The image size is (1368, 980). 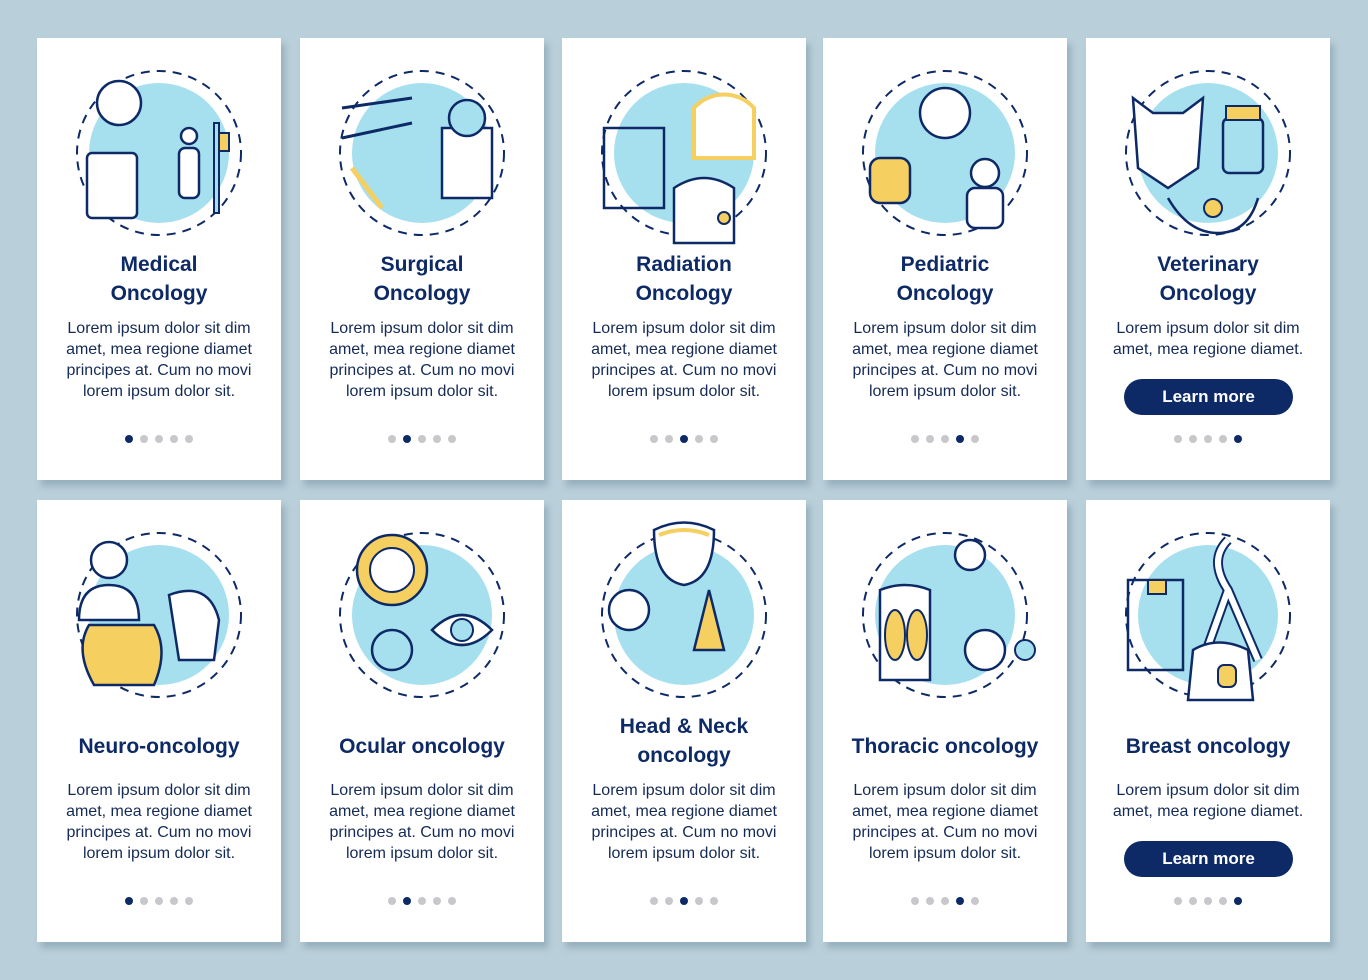 What do you see at coordinates (159, 746) in the screenshot?
I see `card-title: Neuro-oncology` at bounding box center [159, 746].